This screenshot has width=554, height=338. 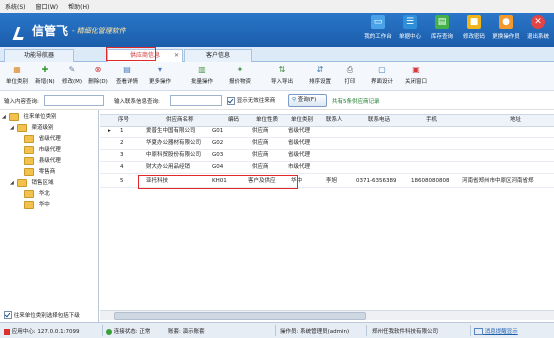 What do you see at coordinates (8, 315) in the screenshot?
I see `include-subcategories-checkbox` at bounding box center [8, 315].